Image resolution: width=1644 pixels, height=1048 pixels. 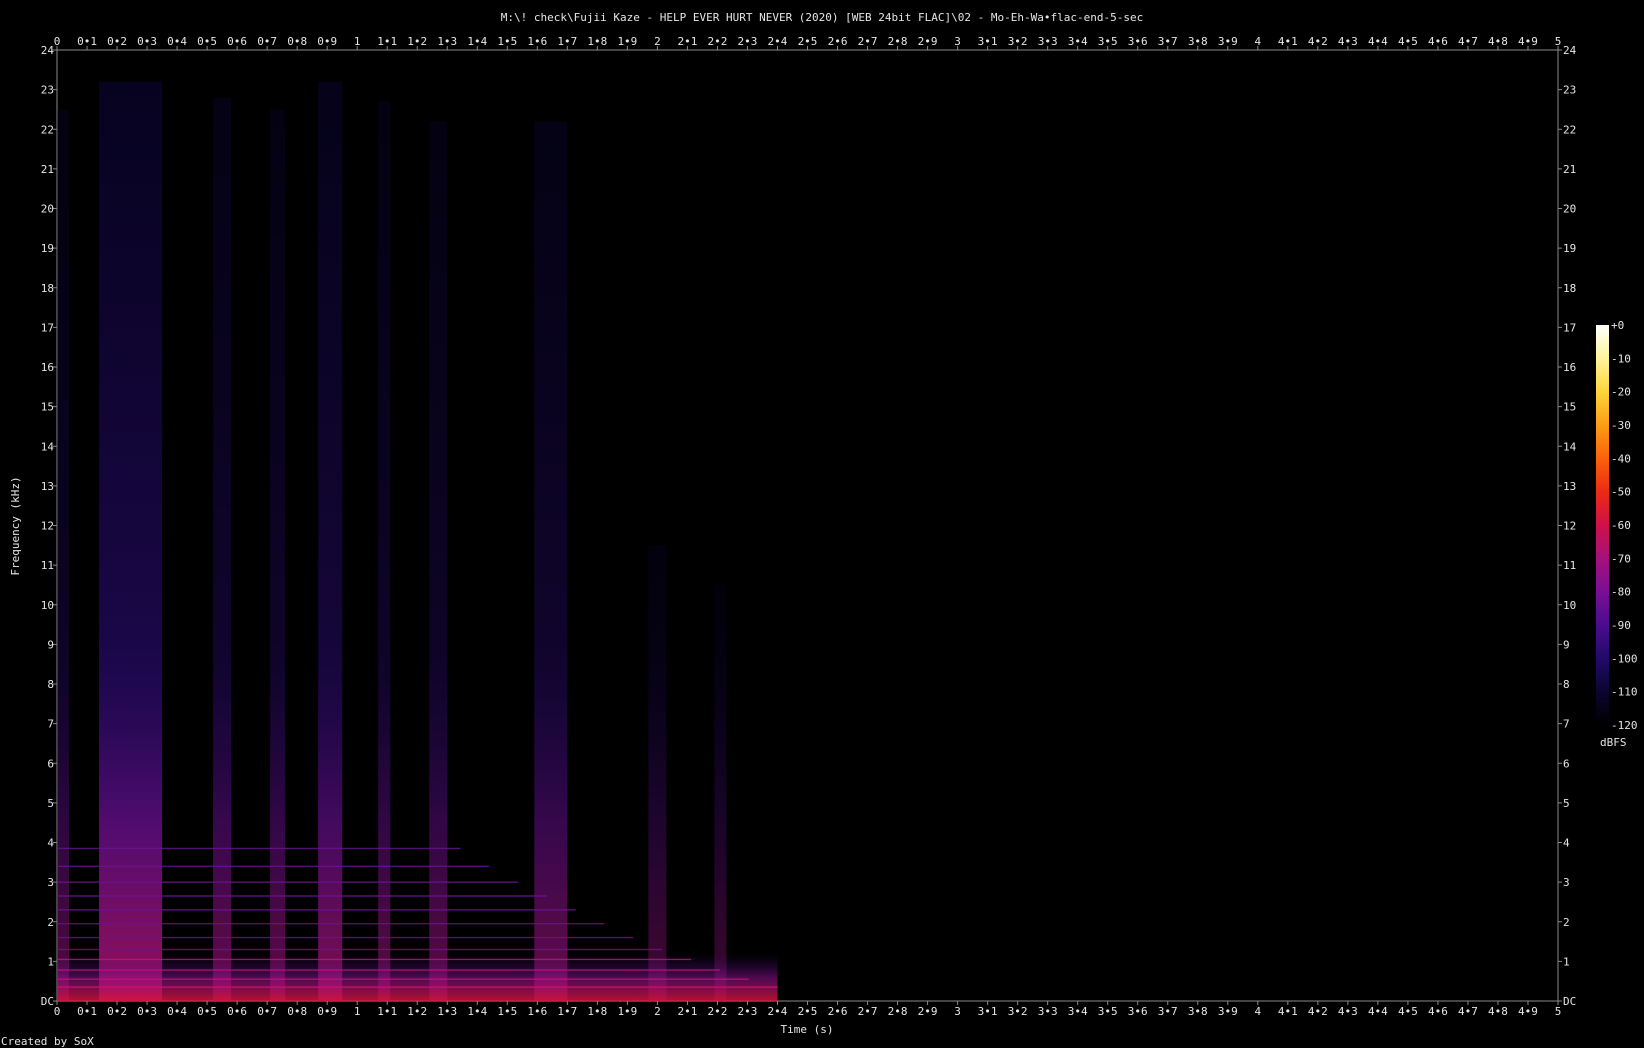 I want to click on x-tick-label: 4•8, so click(x=1498, y=41).